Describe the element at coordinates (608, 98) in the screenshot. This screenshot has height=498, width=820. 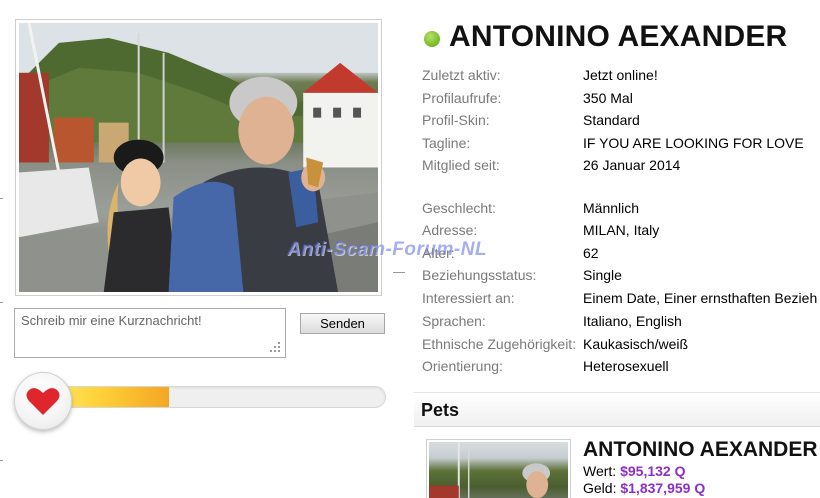
I see `detail-value: 350 Mal` at that location.